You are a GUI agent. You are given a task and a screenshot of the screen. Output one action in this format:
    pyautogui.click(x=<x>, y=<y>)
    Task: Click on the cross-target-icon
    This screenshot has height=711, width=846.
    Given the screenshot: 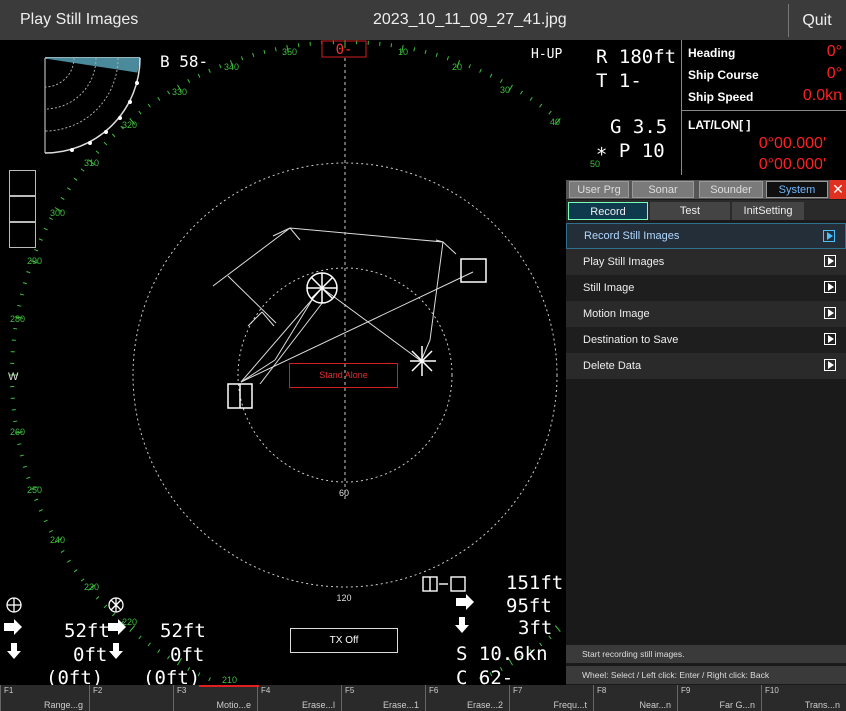 What is the action you would take?
    pyautogui.click(x=423, y=361)
    